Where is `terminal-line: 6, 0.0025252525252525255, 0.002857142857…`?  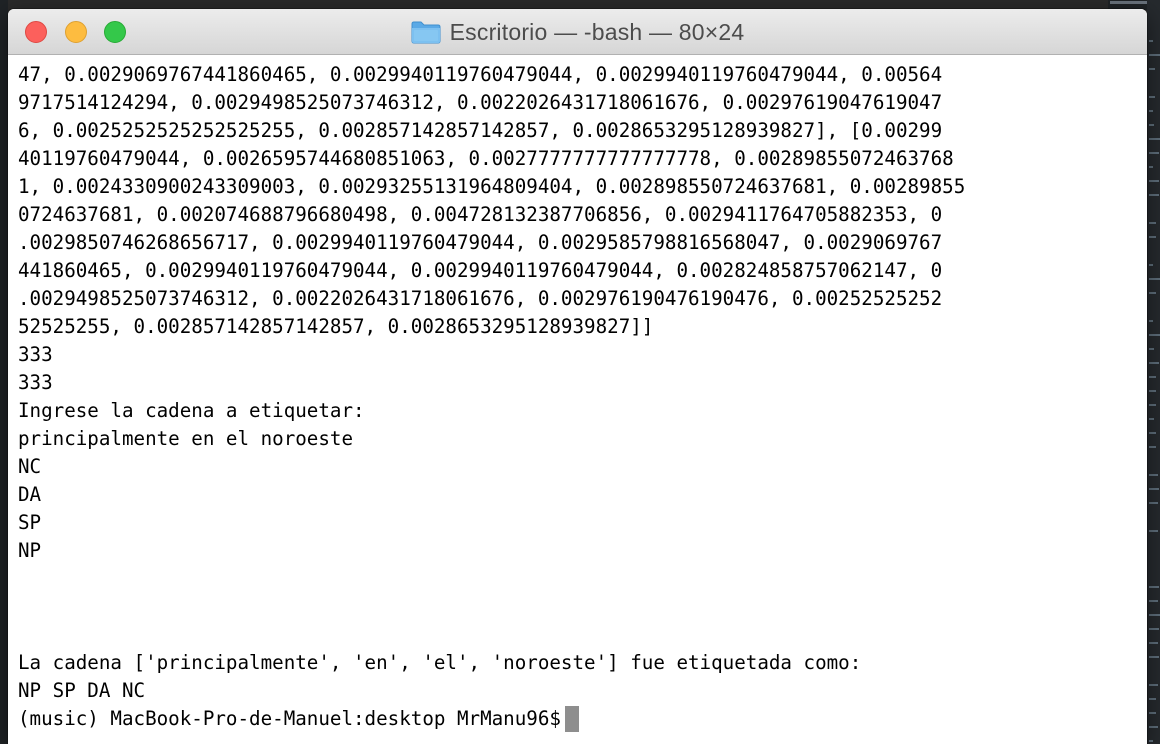
terminal-line: 6, 0.0025252525252525255, 0.002857142857… is located at coordinates (582, 131).